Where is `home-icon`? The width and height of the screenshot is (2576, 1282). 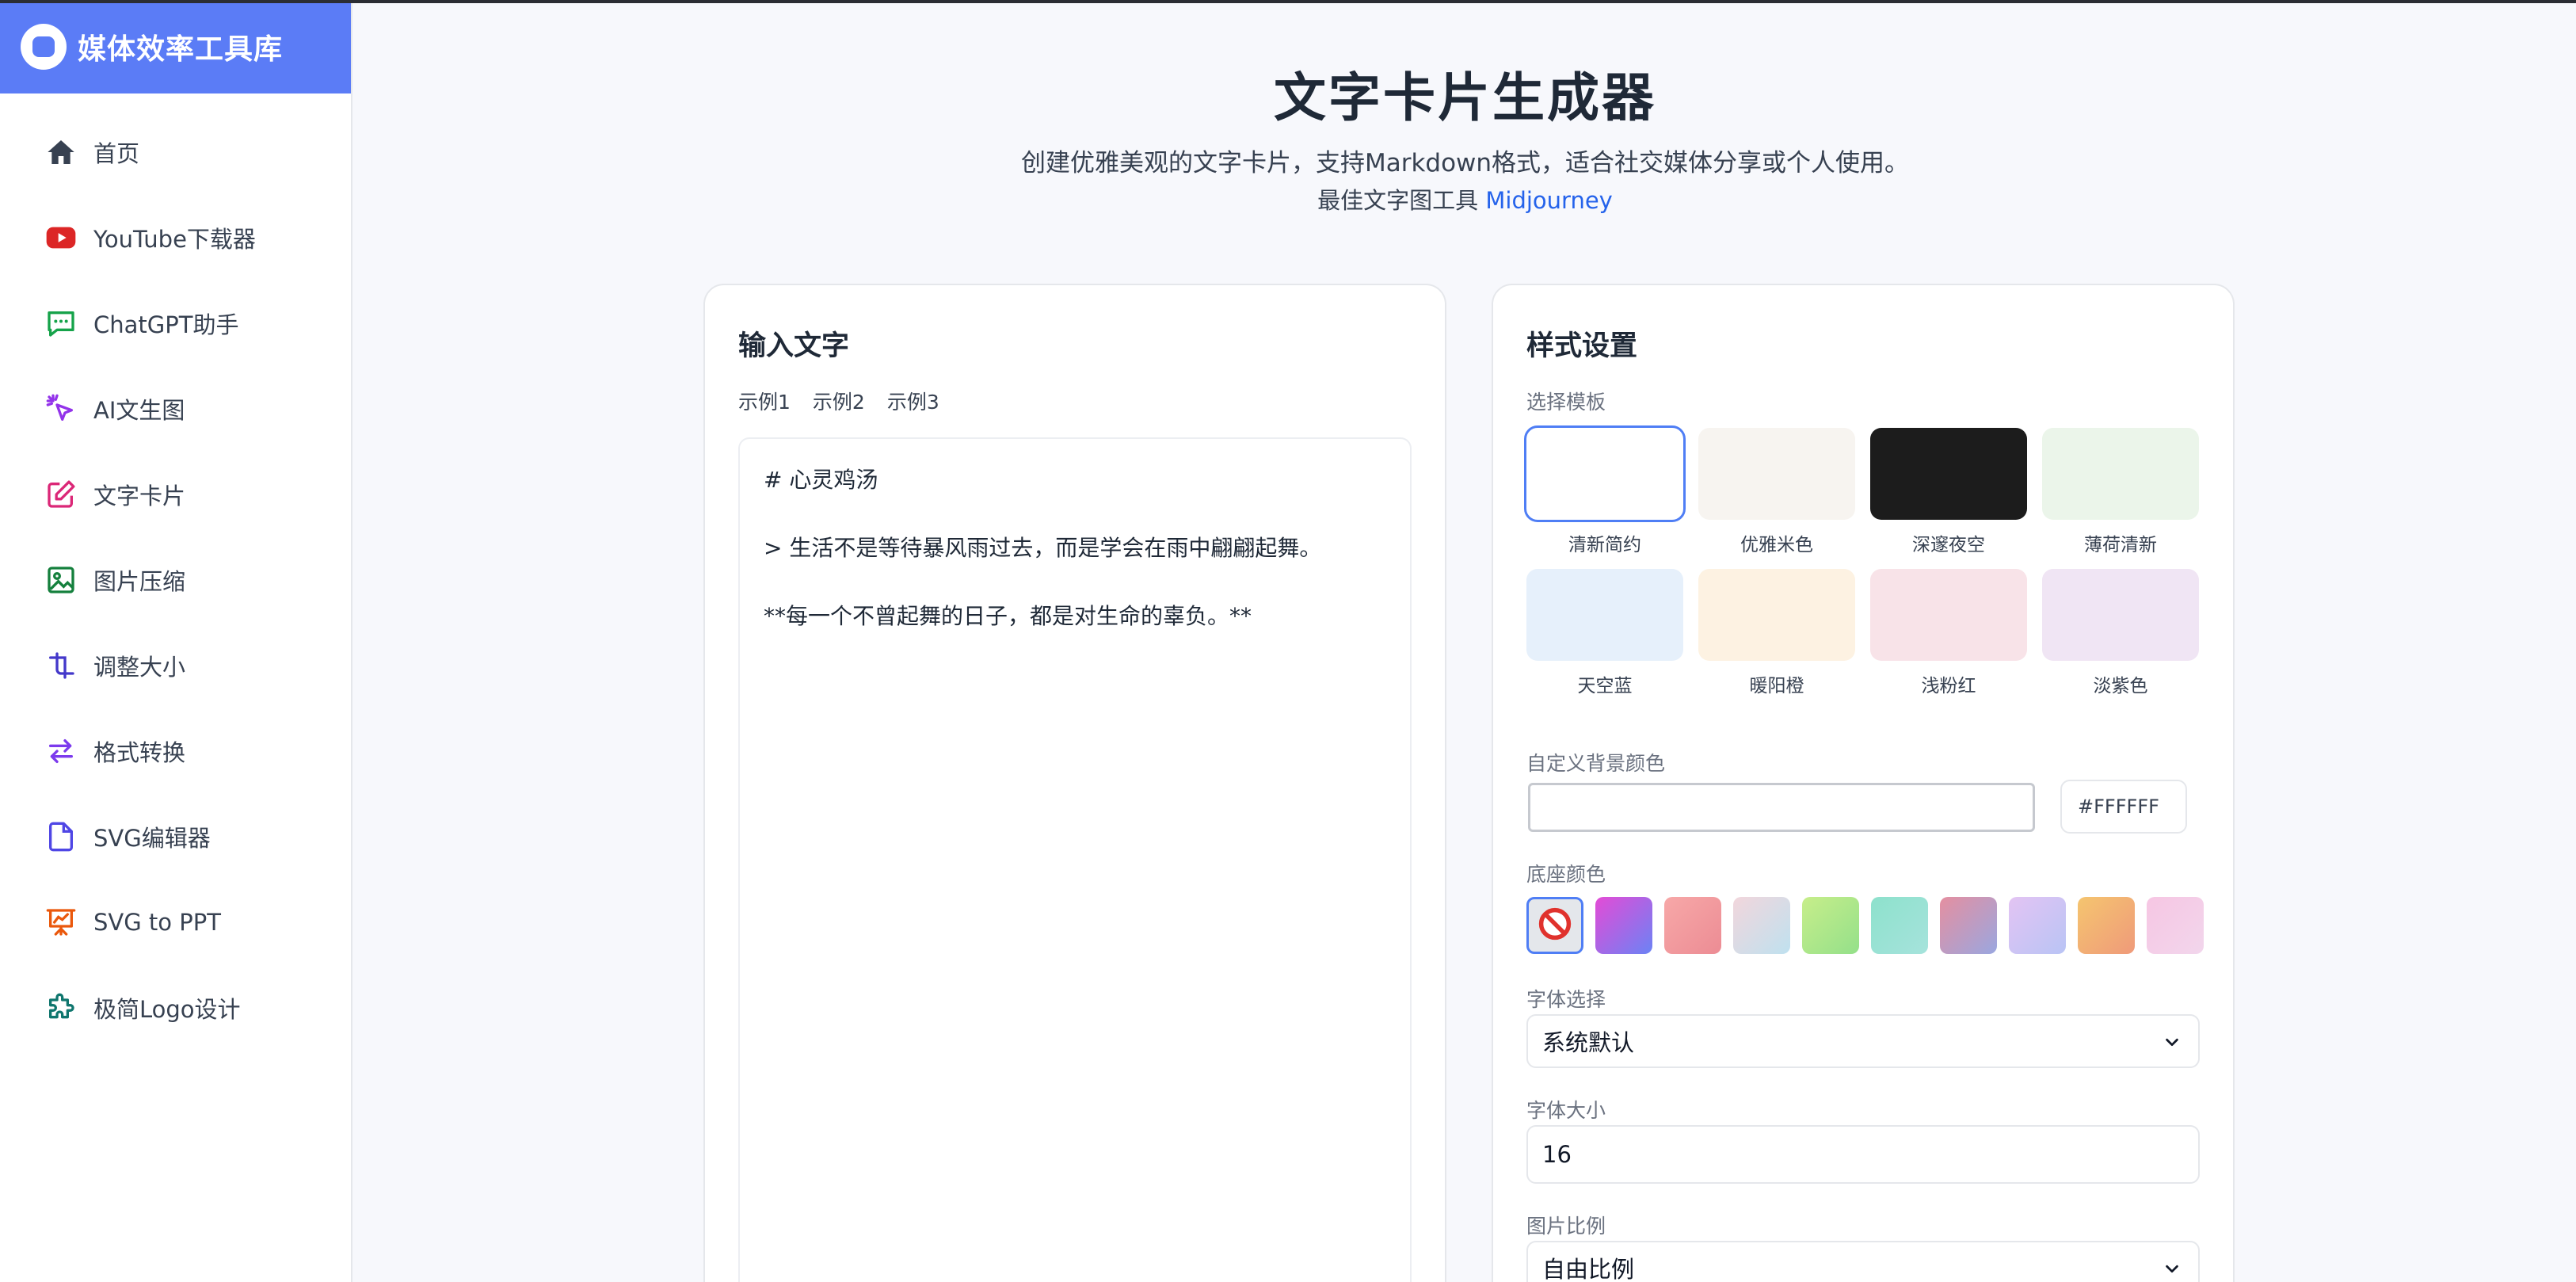
home-icon is located at coordinates (61, 152).